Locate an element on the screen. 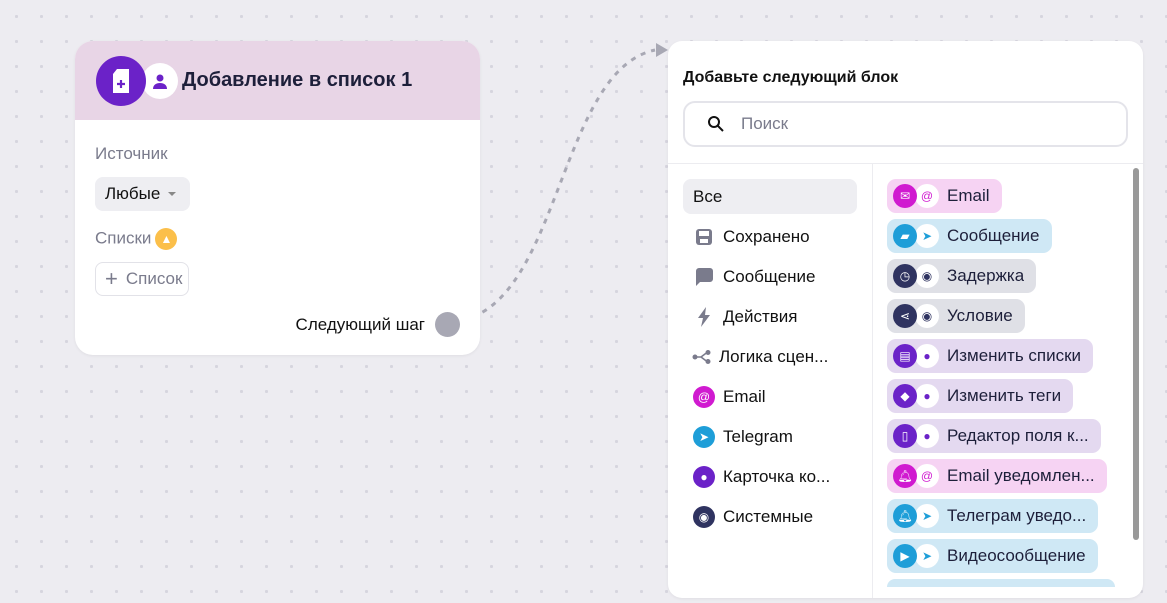  chat-icon is located at coordinates (704, 277).